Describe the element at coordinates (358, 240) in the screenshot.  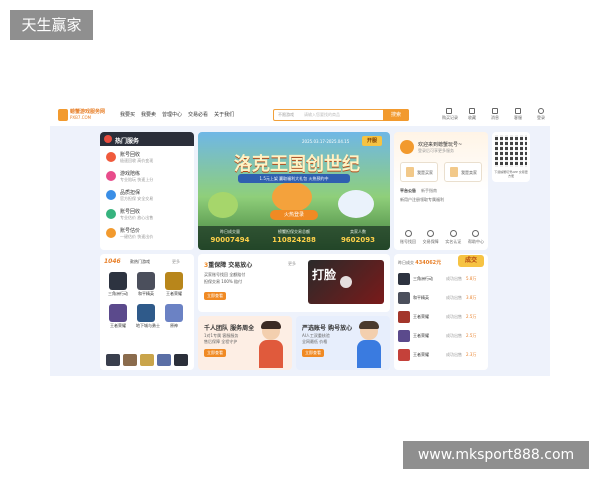
I see `stat-value: 9602093` at that location.